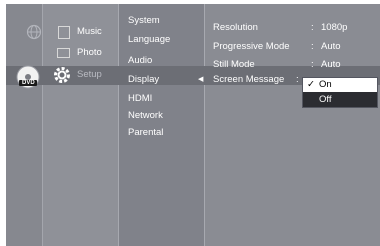 This screenshot has width=380, height=246. I want to click on submenu-arrow-icon: ◀, so click(201, 79).